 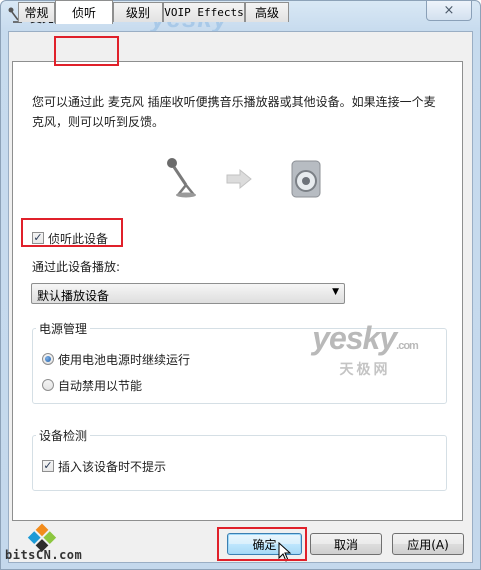 What do you see at coordinates (63, 435) in the screenshot?
I see `detect-group-title: 设备检测` at bounding box center [63, 435].